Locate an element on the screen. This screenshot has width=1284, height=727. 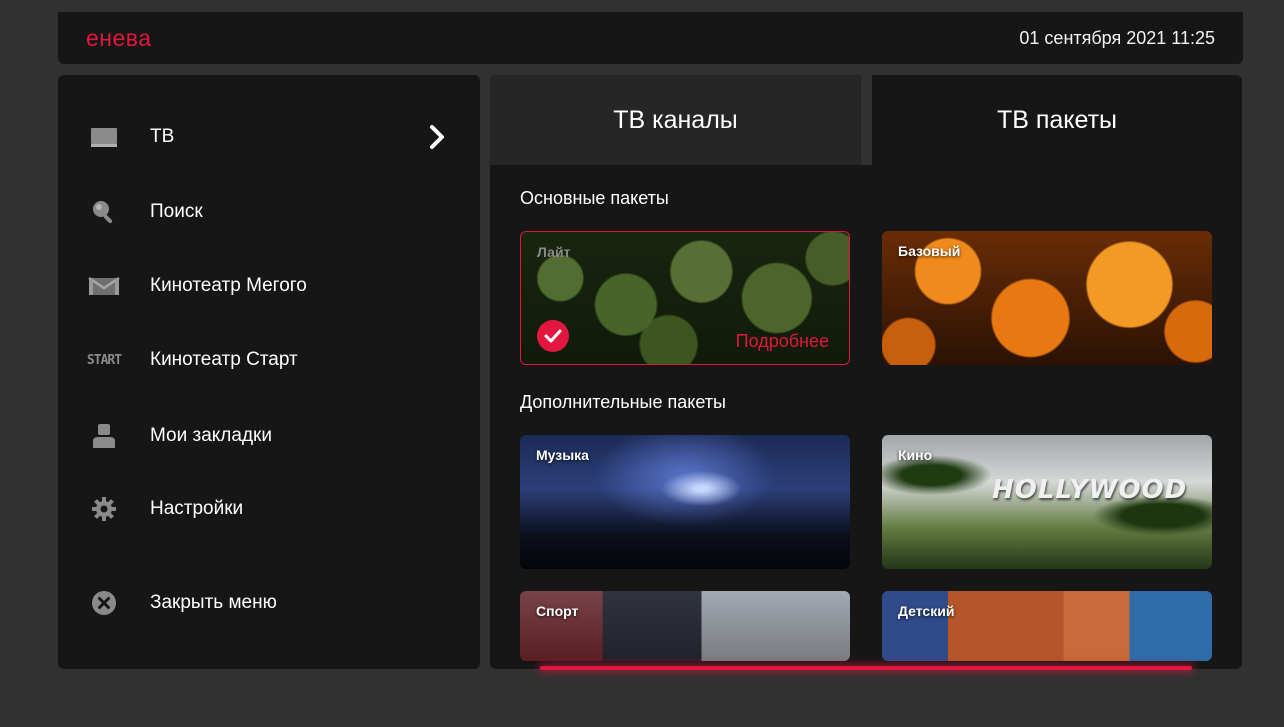
sidebar-item-label: Поиск is located at coordinates (176, 211).